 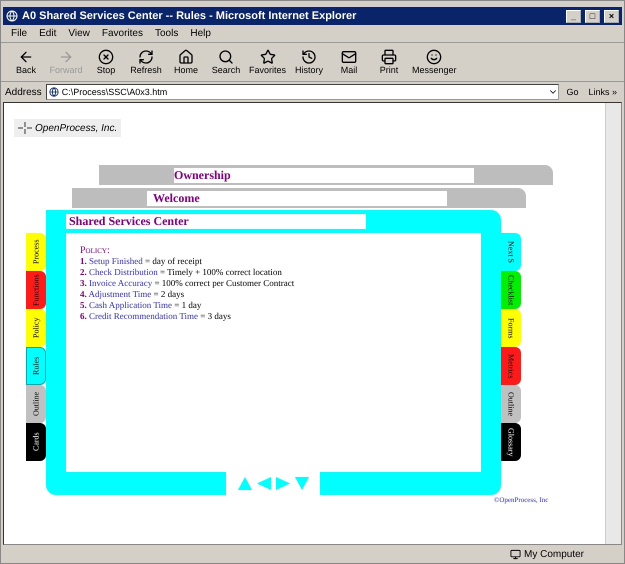 What do you see at coordinates (19, 33) in the screenshot?
I see `menu-item: File` at bounding box center [19, 33].